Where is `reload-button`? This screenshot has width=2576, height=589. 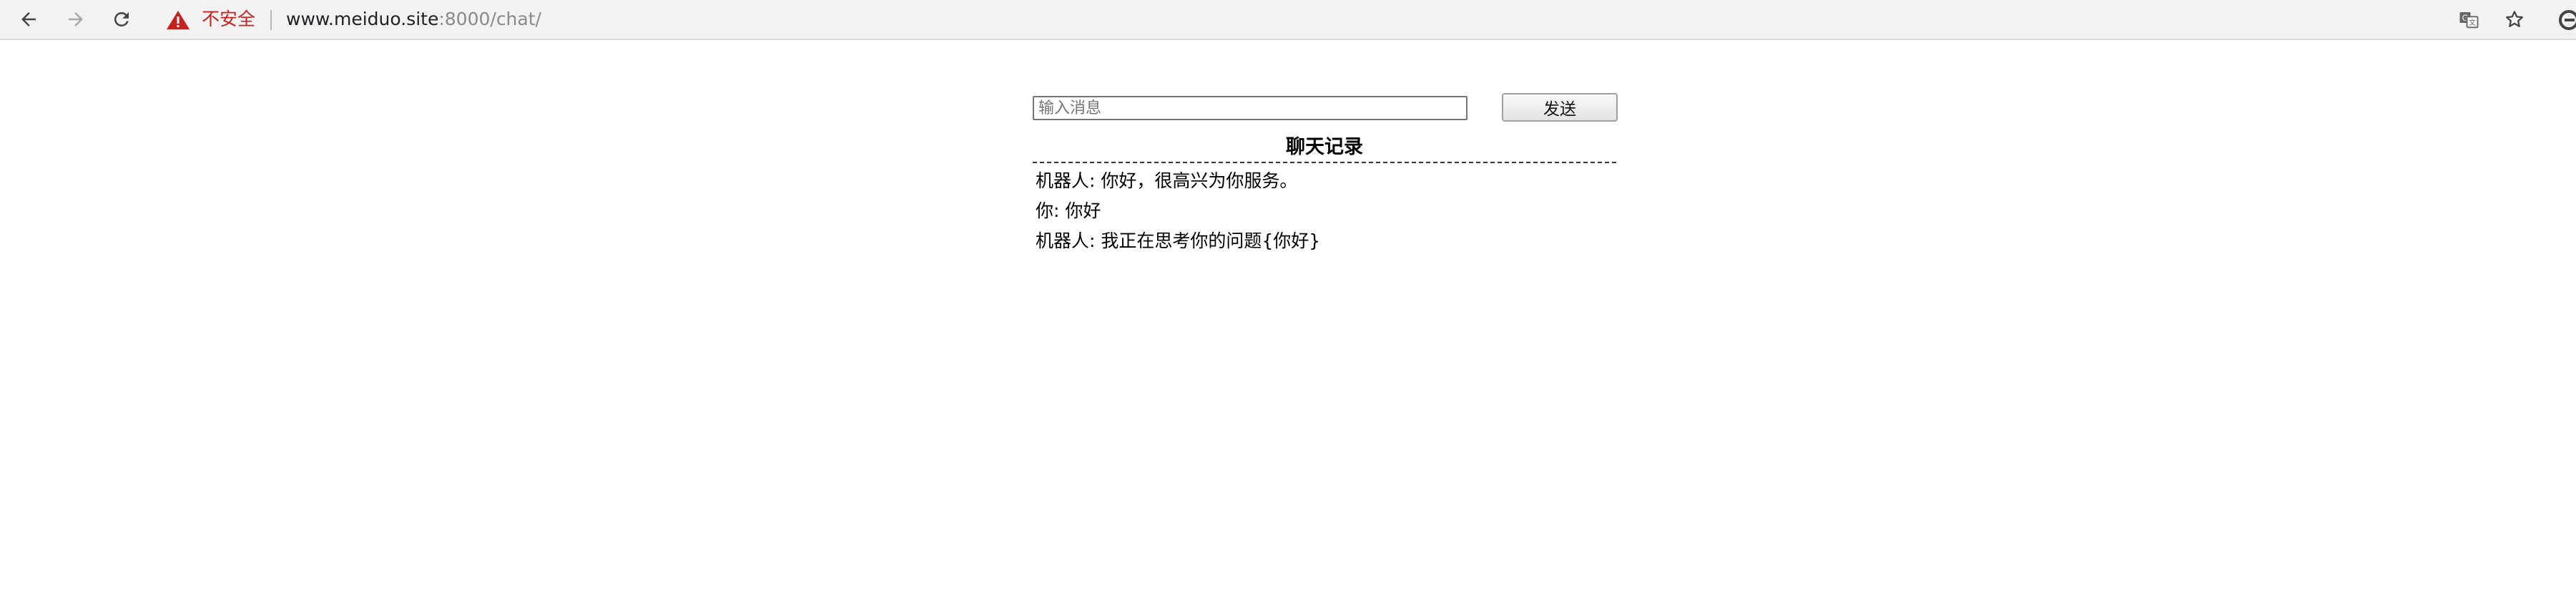 reload-button is located at coordinates (122, 19).